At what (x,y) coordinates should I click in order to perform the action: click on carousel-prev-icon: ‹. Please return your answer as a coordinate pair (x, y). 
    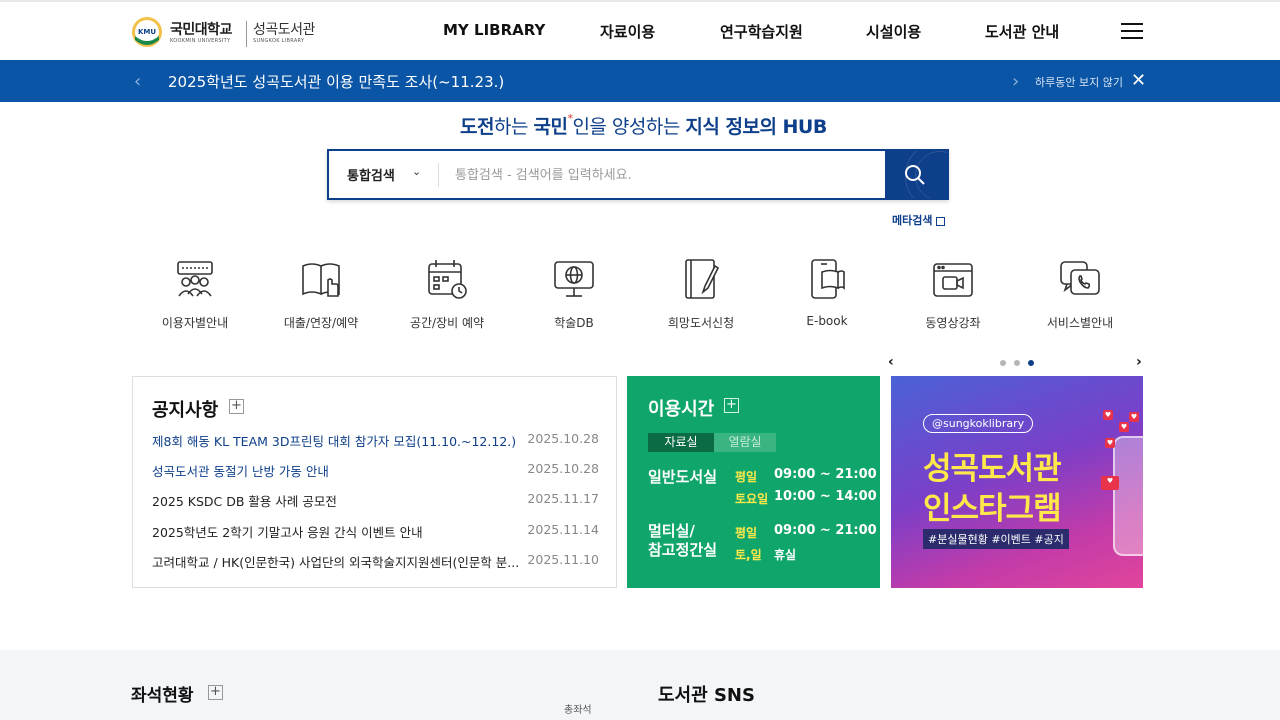
    Looking at the image, I should click on (891, 362).